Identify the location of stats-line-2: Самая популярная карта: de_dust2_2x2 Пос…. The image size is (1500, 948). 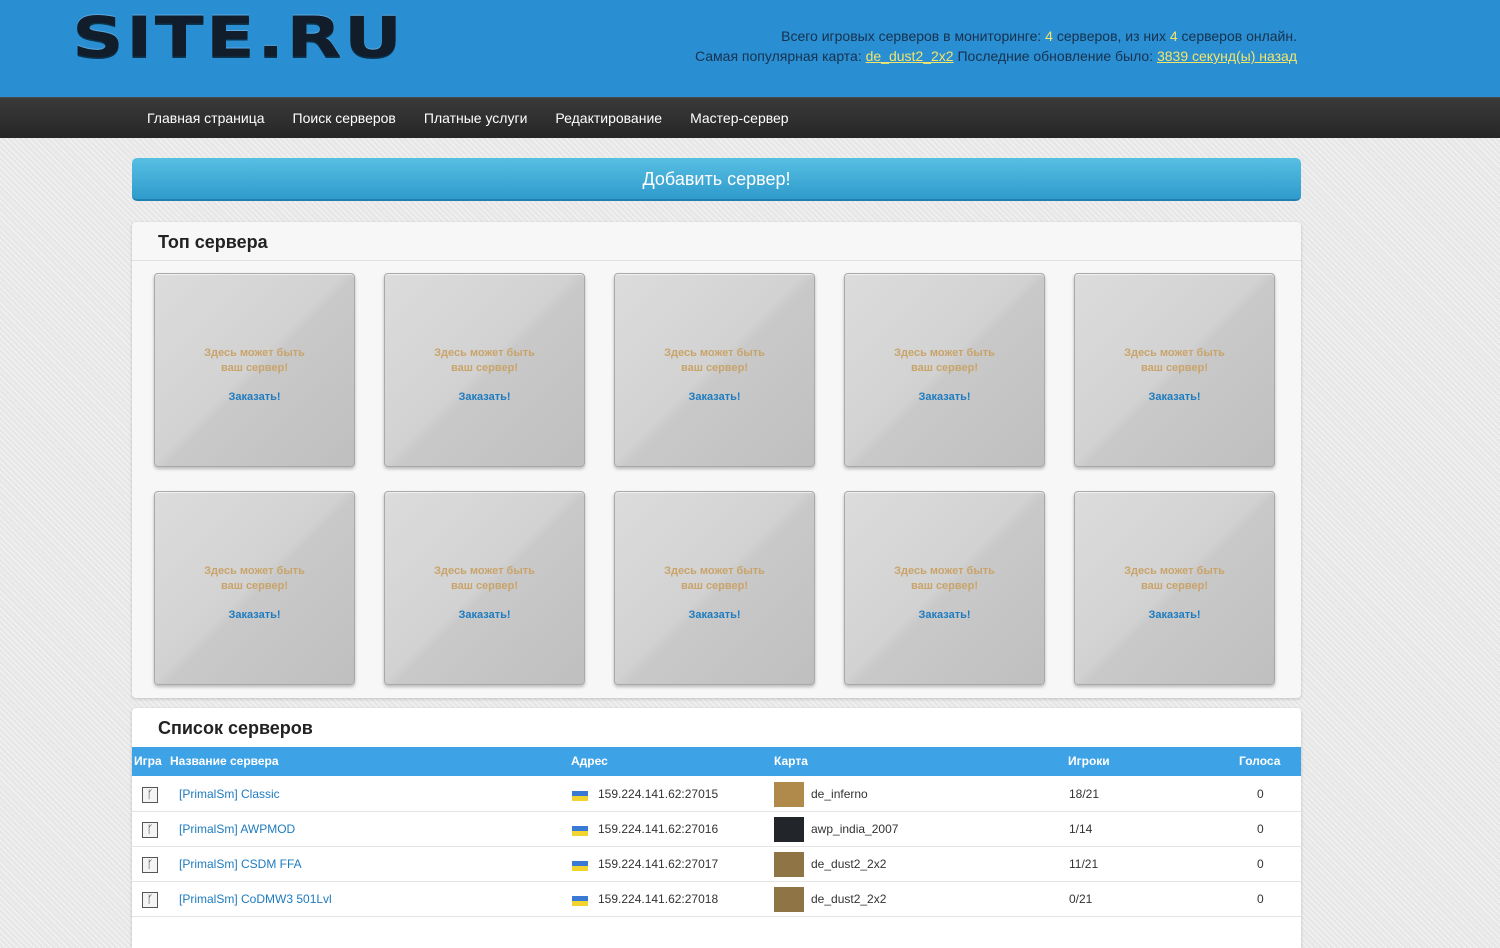
(996, 56).